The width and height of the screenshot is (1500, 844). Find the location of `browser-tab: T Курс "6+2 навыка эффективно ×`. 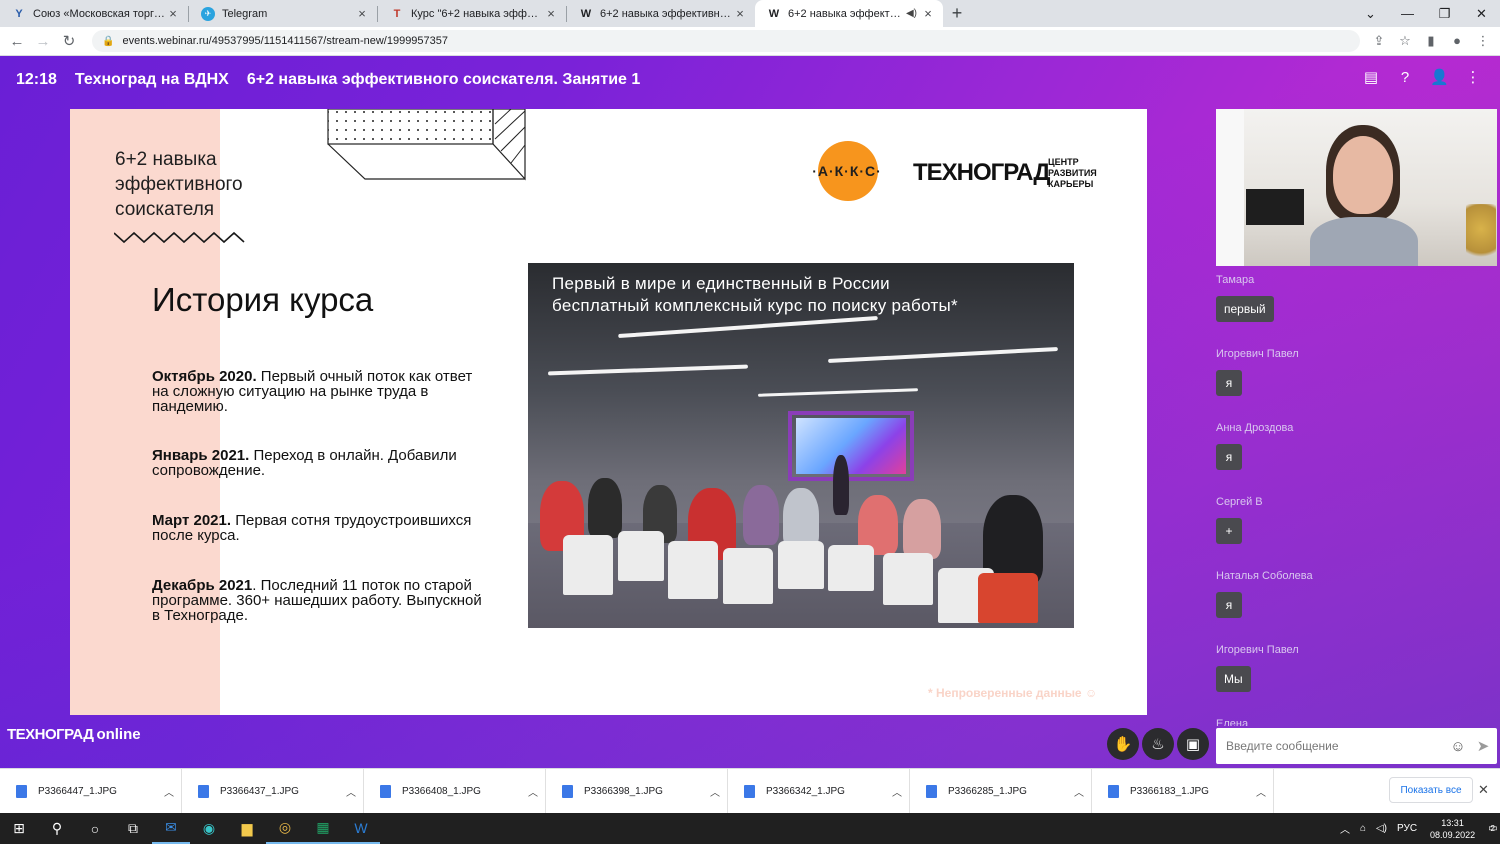

browser-tab: T Курс "6+2 навыка эффективно × is located at coordinates (472, 13).